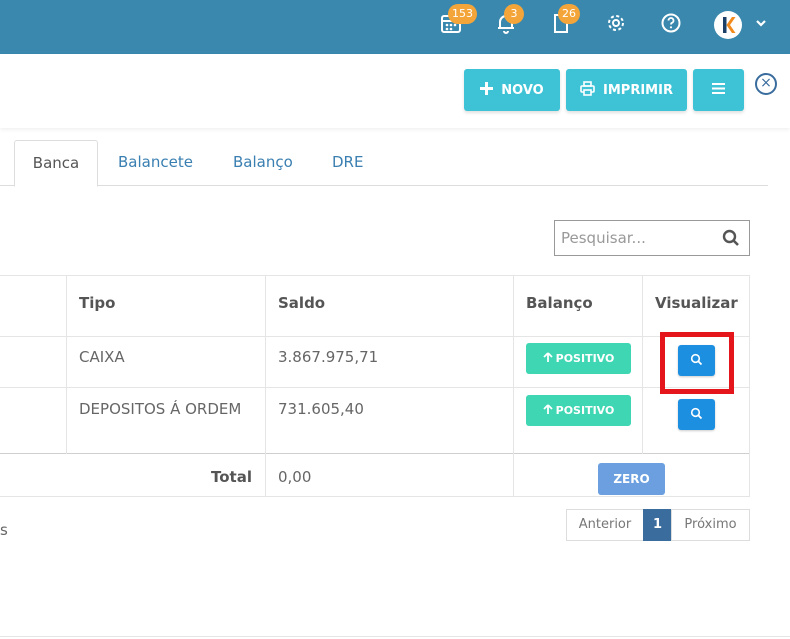  I want to click on total-label: Total, so click(231, 477).